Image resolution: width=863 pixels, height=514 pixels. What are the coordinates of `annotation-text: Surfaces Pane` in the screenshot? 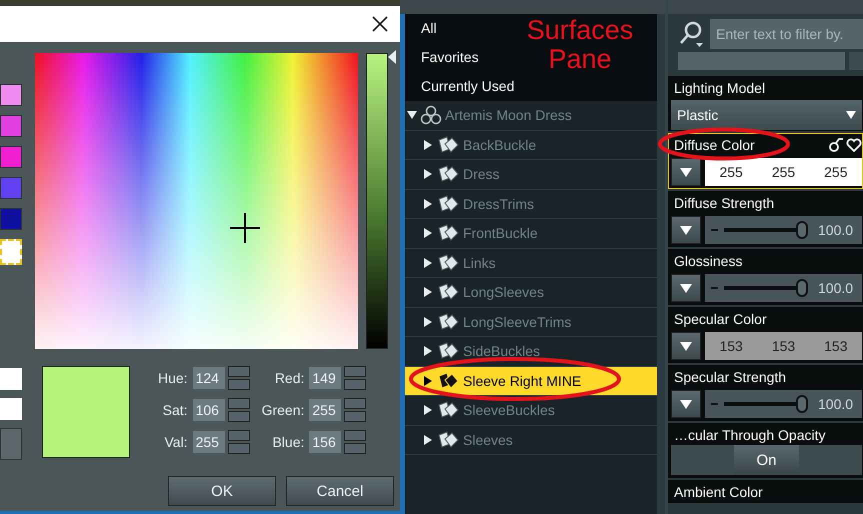 It's located at (580, 45).